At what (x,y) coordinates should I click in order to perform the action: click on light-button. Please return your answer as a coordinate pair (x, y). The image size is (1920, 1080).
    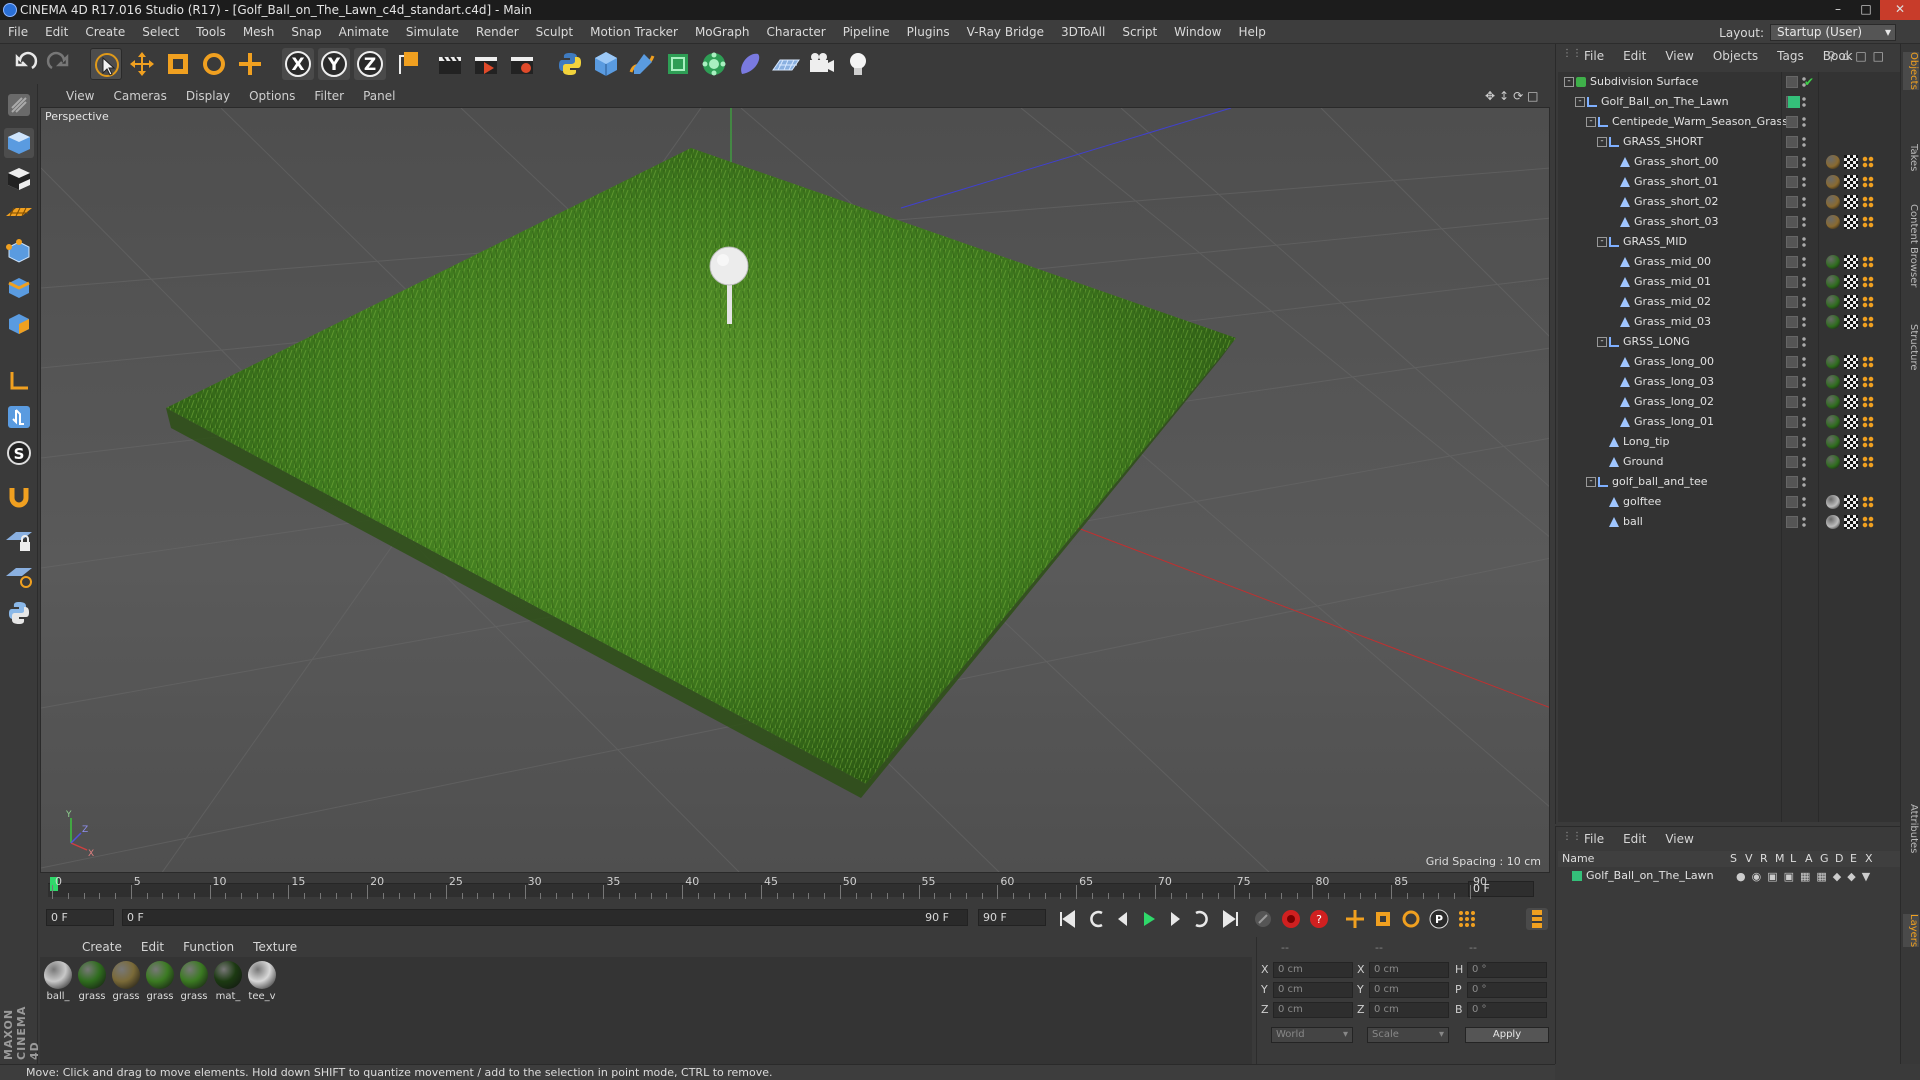
    Looking at the image, I should click on (858, 64).